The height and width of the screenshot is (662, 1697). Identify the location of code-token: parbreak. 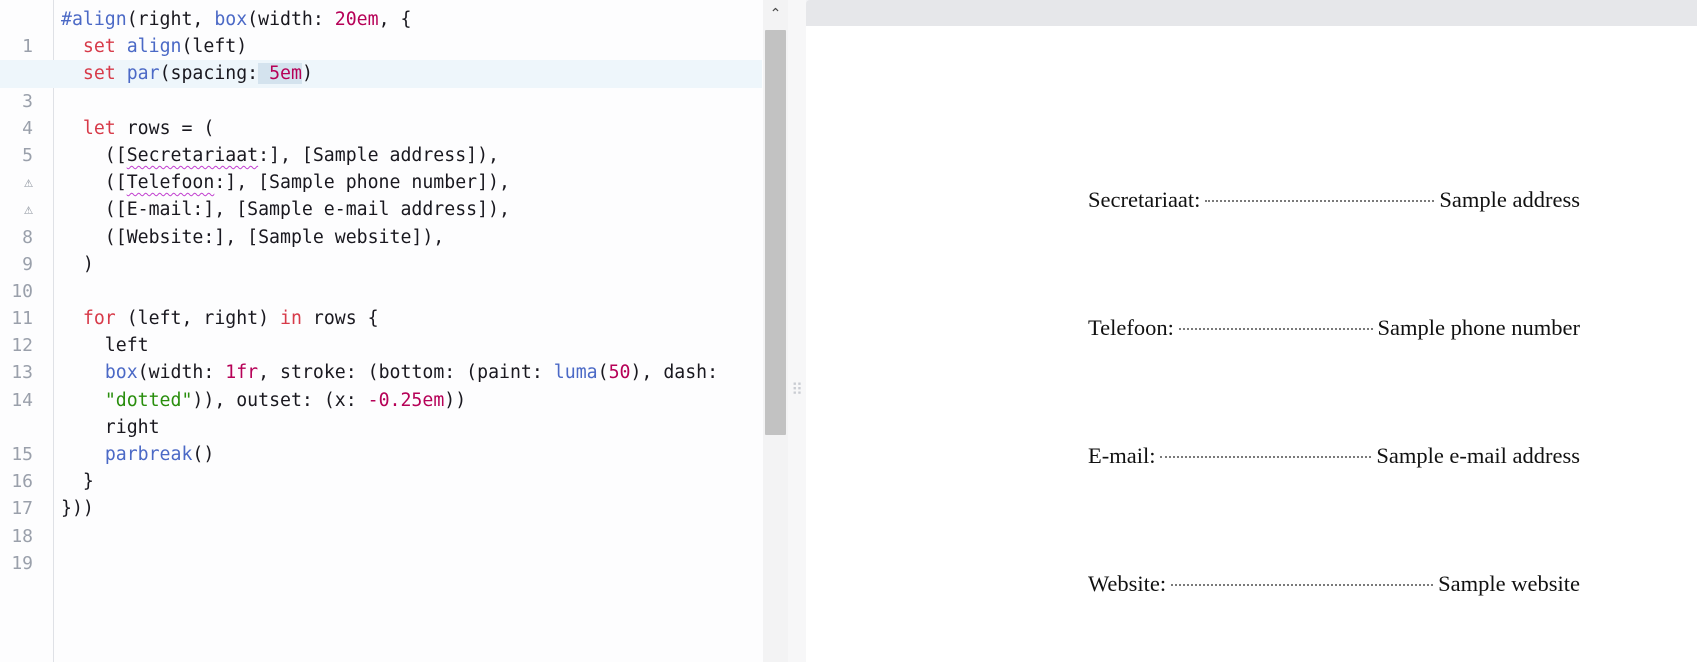
(148, 454).